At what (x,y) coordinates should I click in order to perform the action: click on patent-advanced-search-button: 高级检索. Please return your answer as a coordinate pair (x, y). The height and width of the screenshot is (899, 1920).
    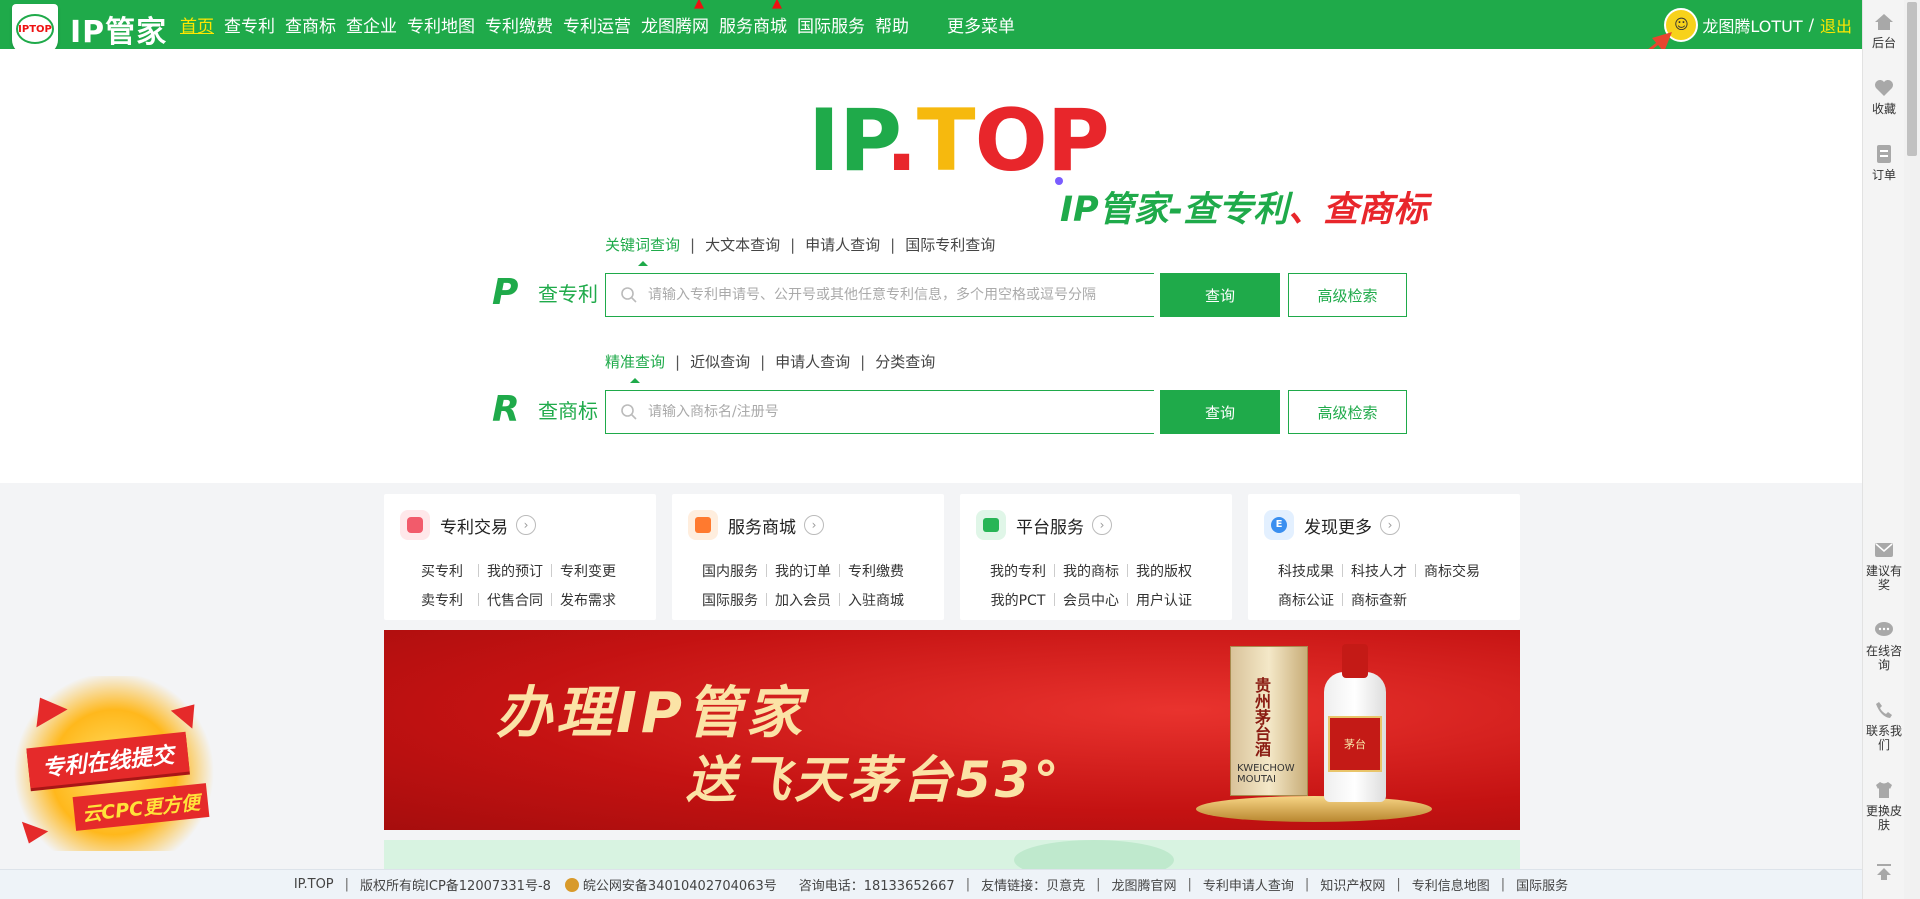
    Looking at the image, I should click on (1347, 295).